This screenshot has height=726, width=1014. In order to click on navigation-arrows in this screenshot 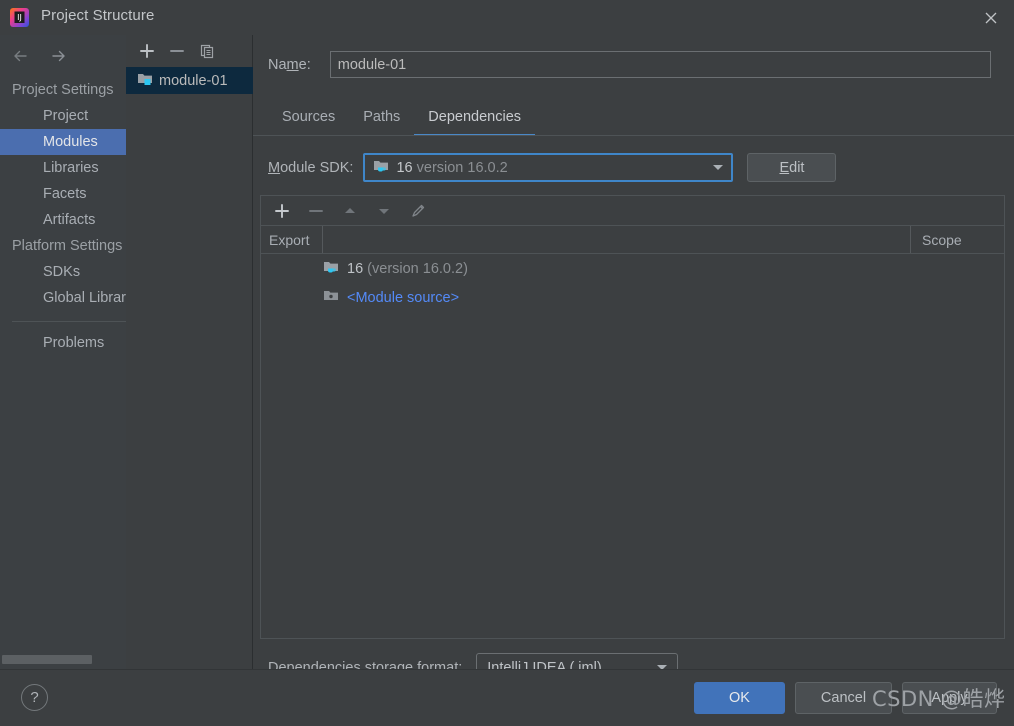, I will do `click(40, 57)`.